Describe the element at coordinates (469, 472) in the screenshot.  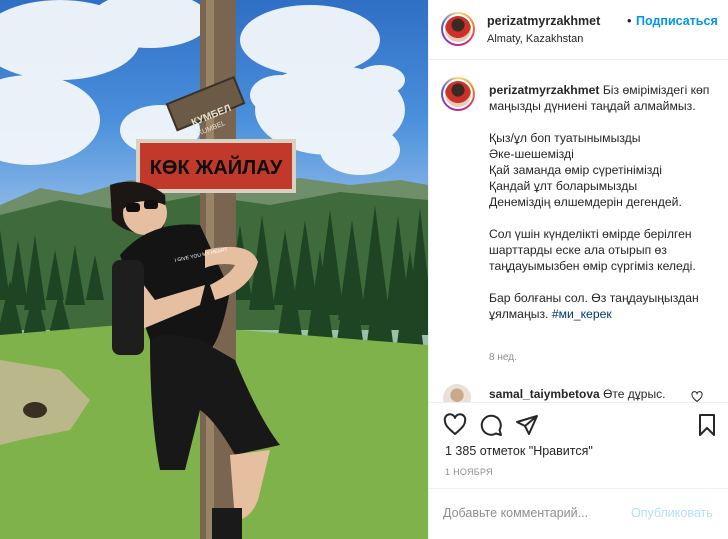
I see `post-date: 1 НОЯБРЯ` at that location.